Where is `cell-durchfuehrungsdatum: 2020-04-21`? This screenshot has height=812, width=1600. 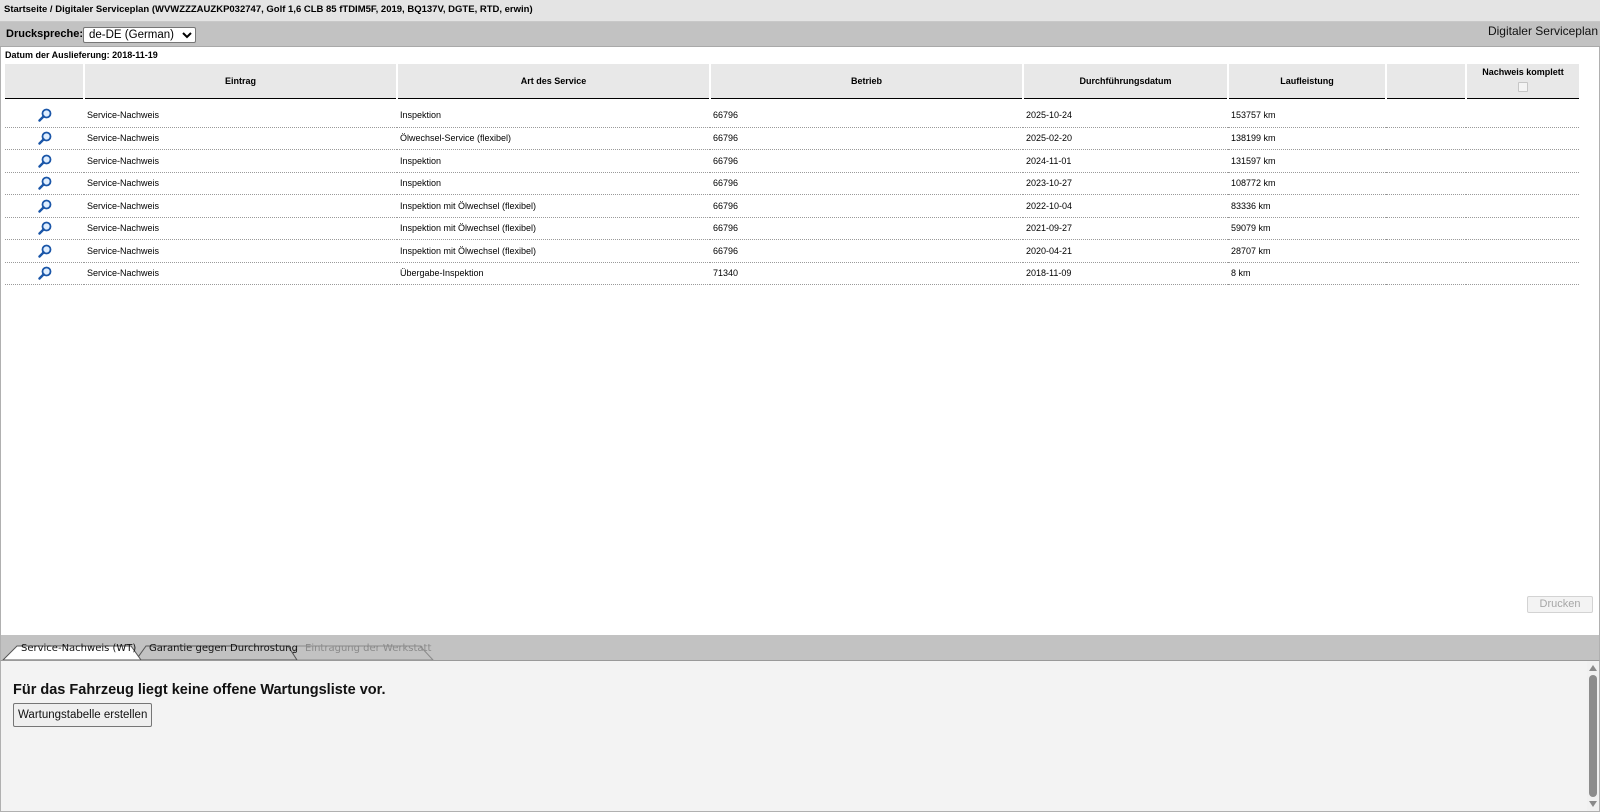 cell-durchfuehrungsdatum: 2020-04-21 is located at coordinates (1125, 251).